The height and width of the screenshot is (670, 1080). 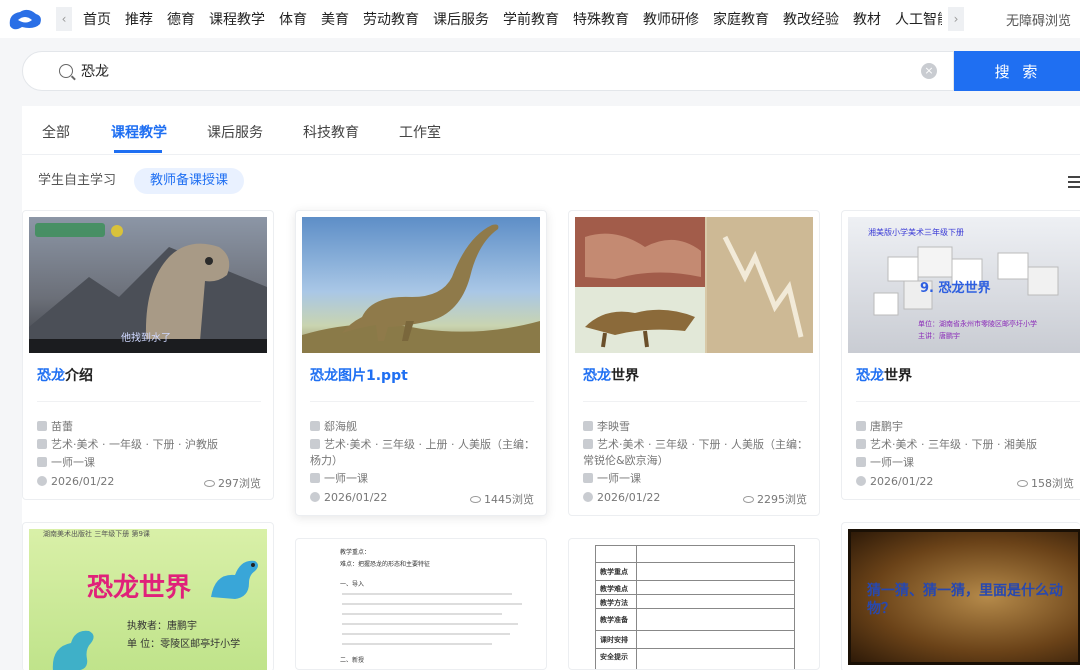 I want to click on nav-item: 特殊教育, so click(x=601, y=19).